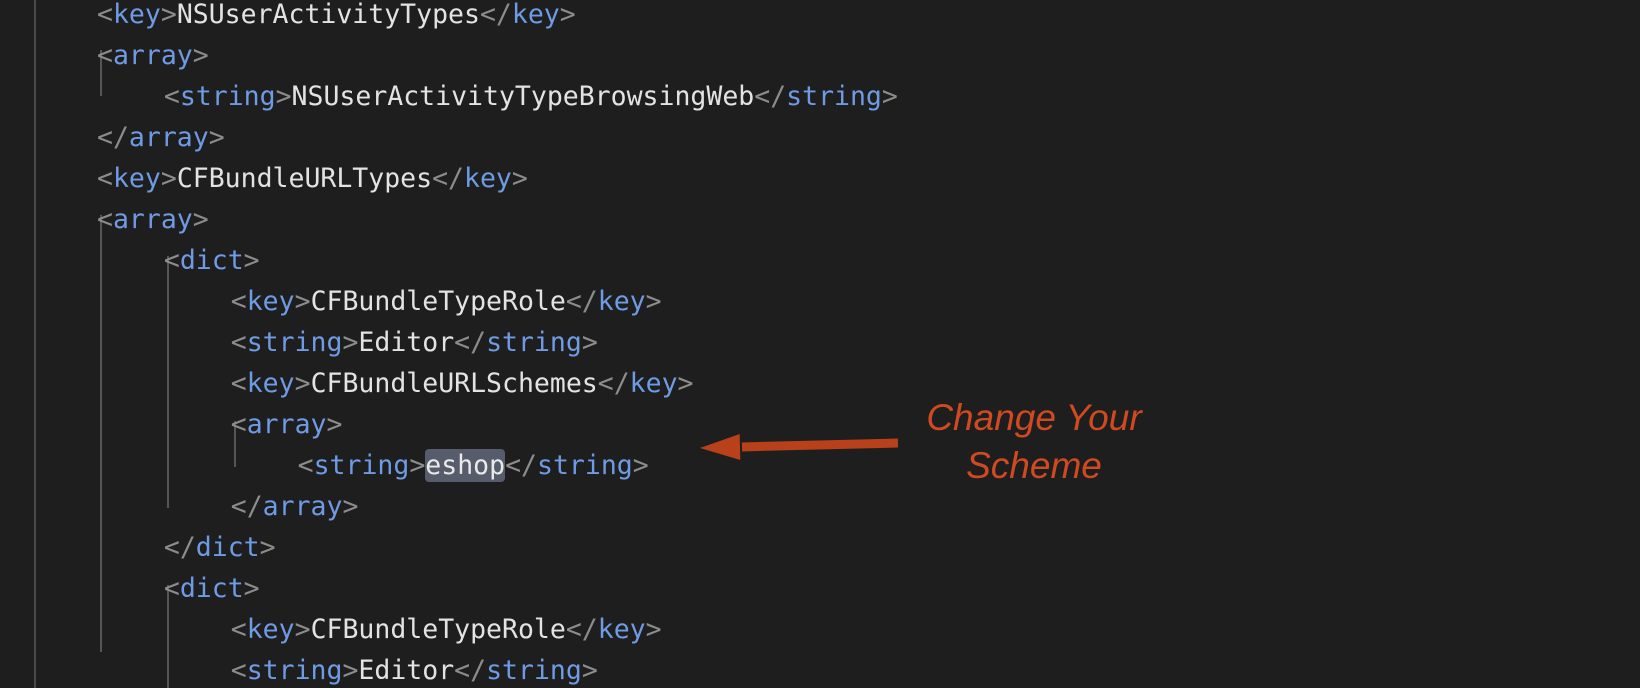  Describe the element at coordinates (454, 383) in the screenshot. I see `xml-text-content: CFBundleURLSchemes` at that location.